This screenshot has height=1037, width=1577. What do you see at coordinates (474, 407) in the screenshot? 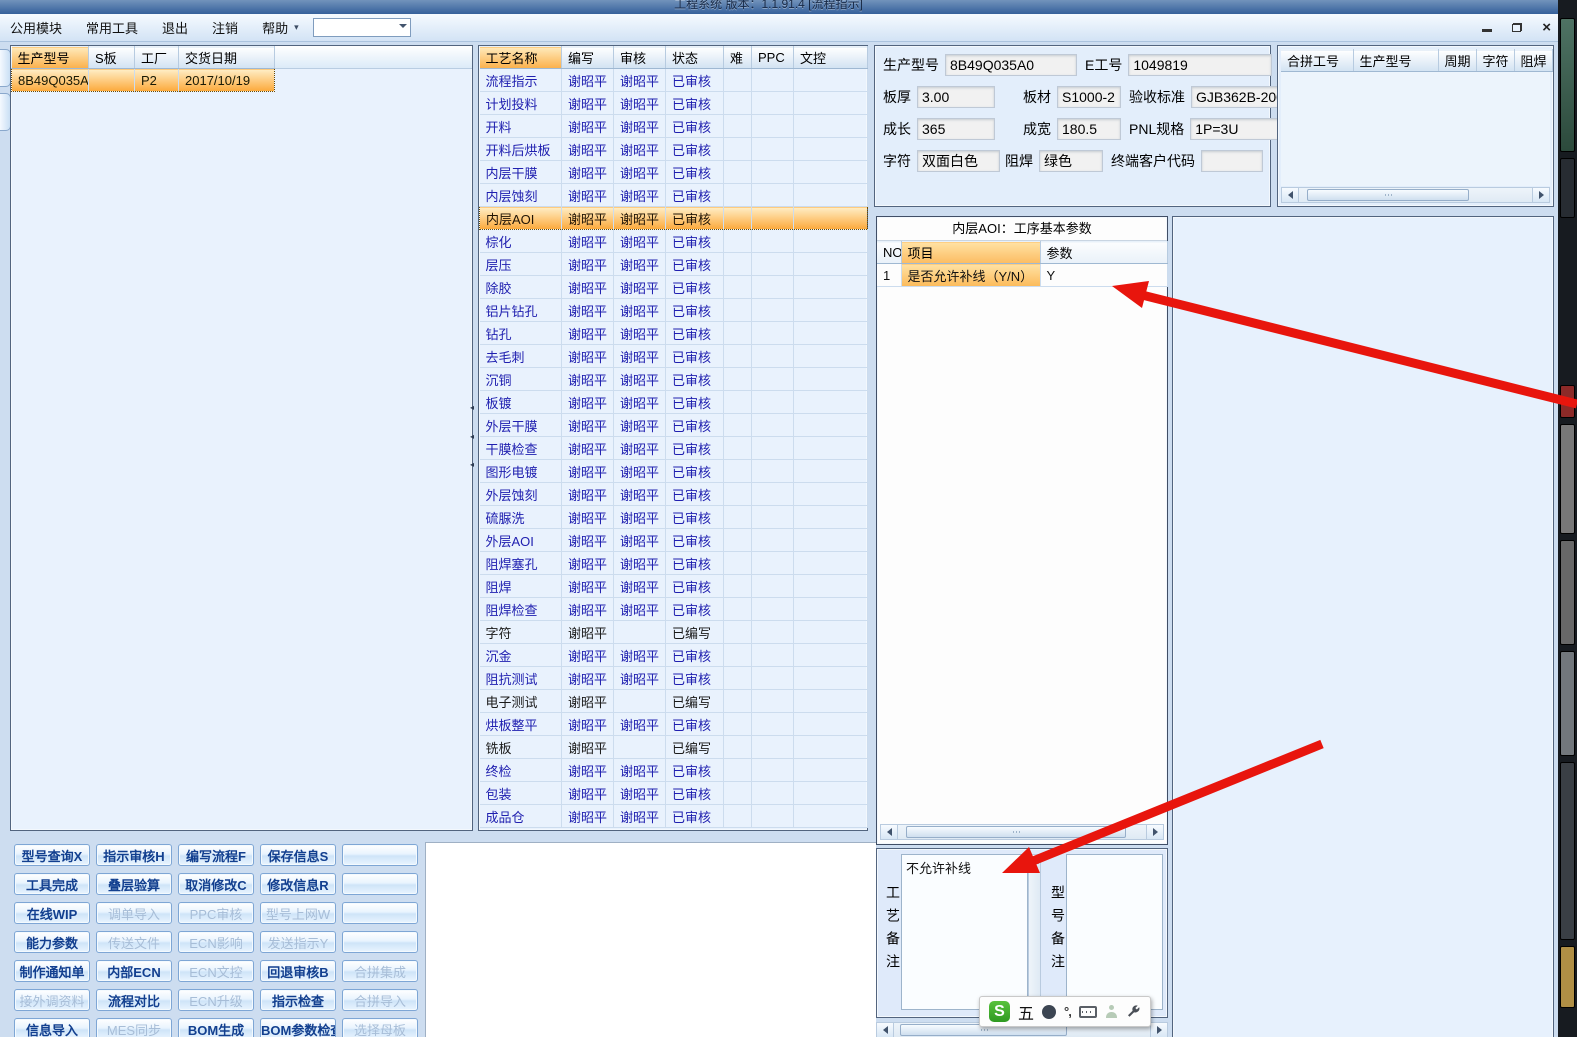
I see `splitter-arrow-icon: ◂` at bounding box center [474, 407].